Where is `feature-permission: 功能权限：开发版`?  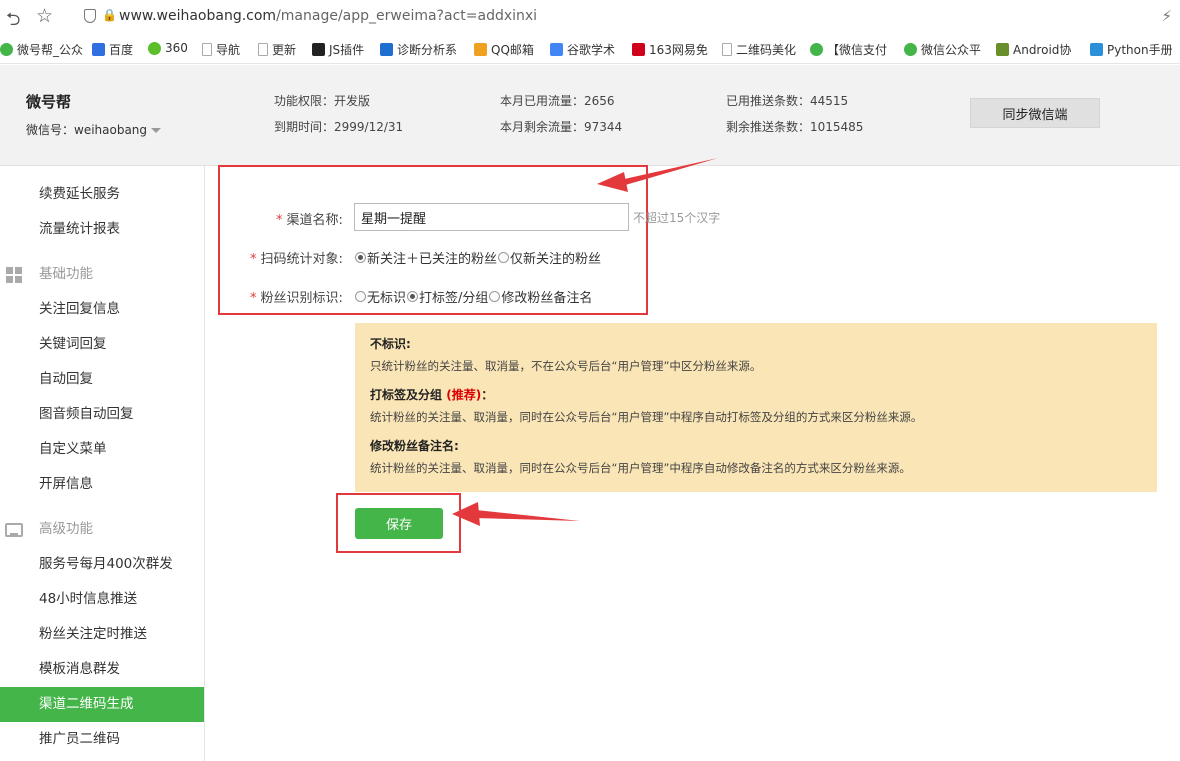
feature-permission: 功能权限：开发版 is located at coordinates (322, 101).